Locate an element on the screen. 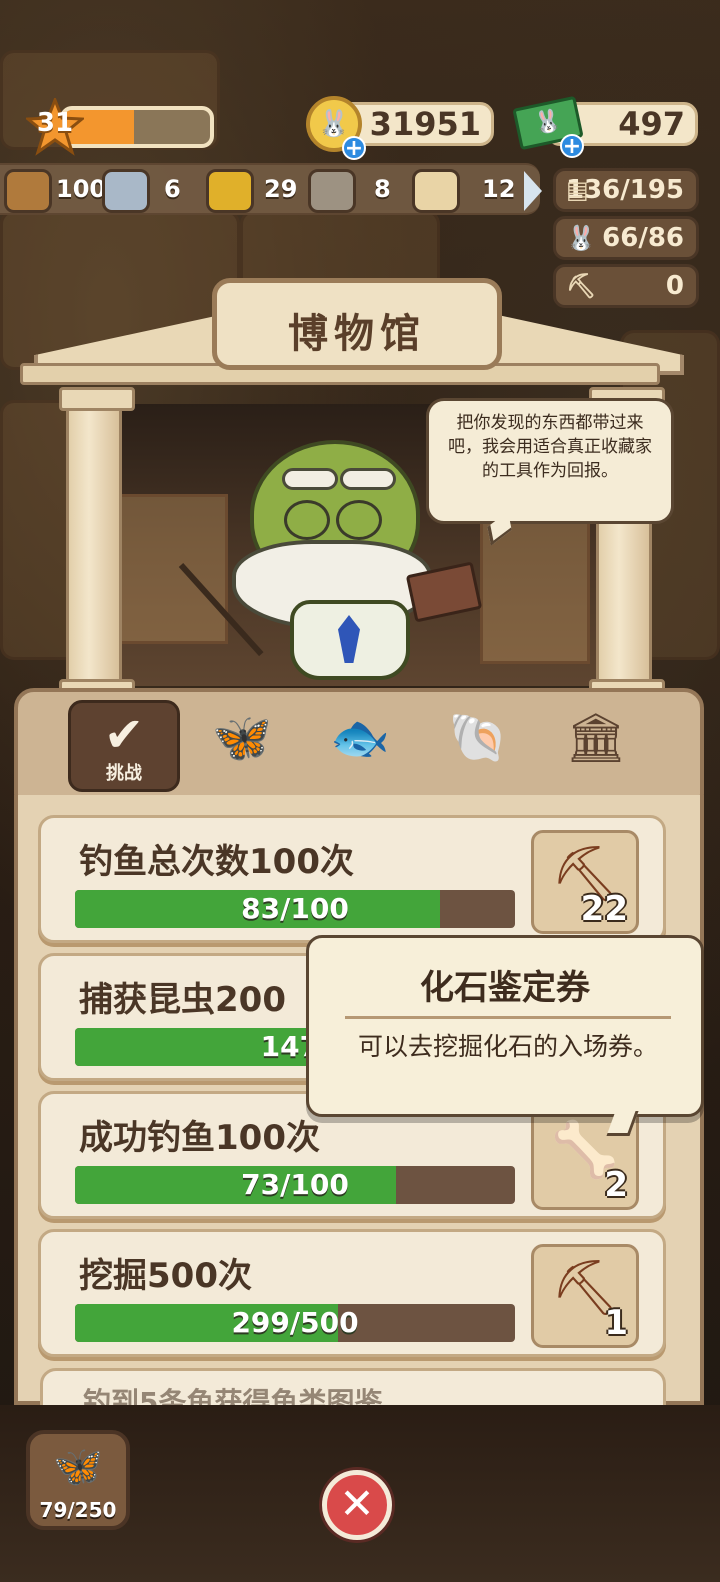 The height and width of the screenshot is (1582, 720). divider is located at coordinates (508, 1017).